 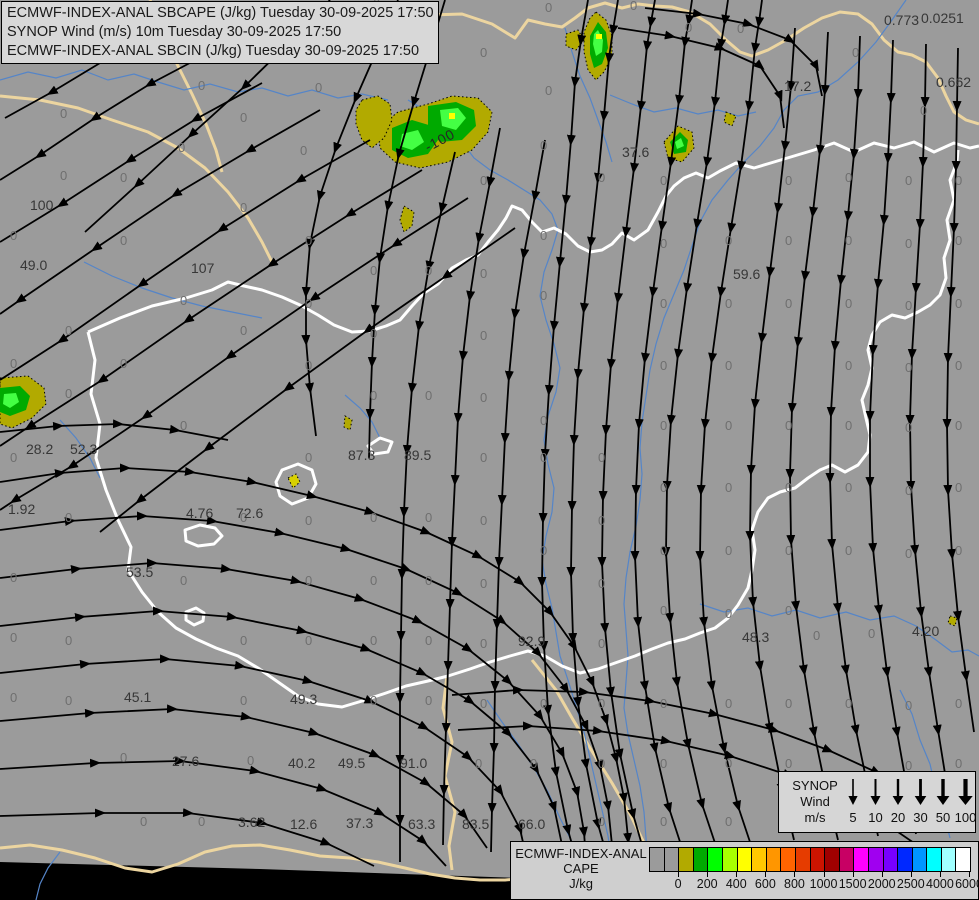 What do you see at coordinates (967, 884) in the screenshot?
I see `cape-tick-label: 6000` at bounding box center [967, 884].